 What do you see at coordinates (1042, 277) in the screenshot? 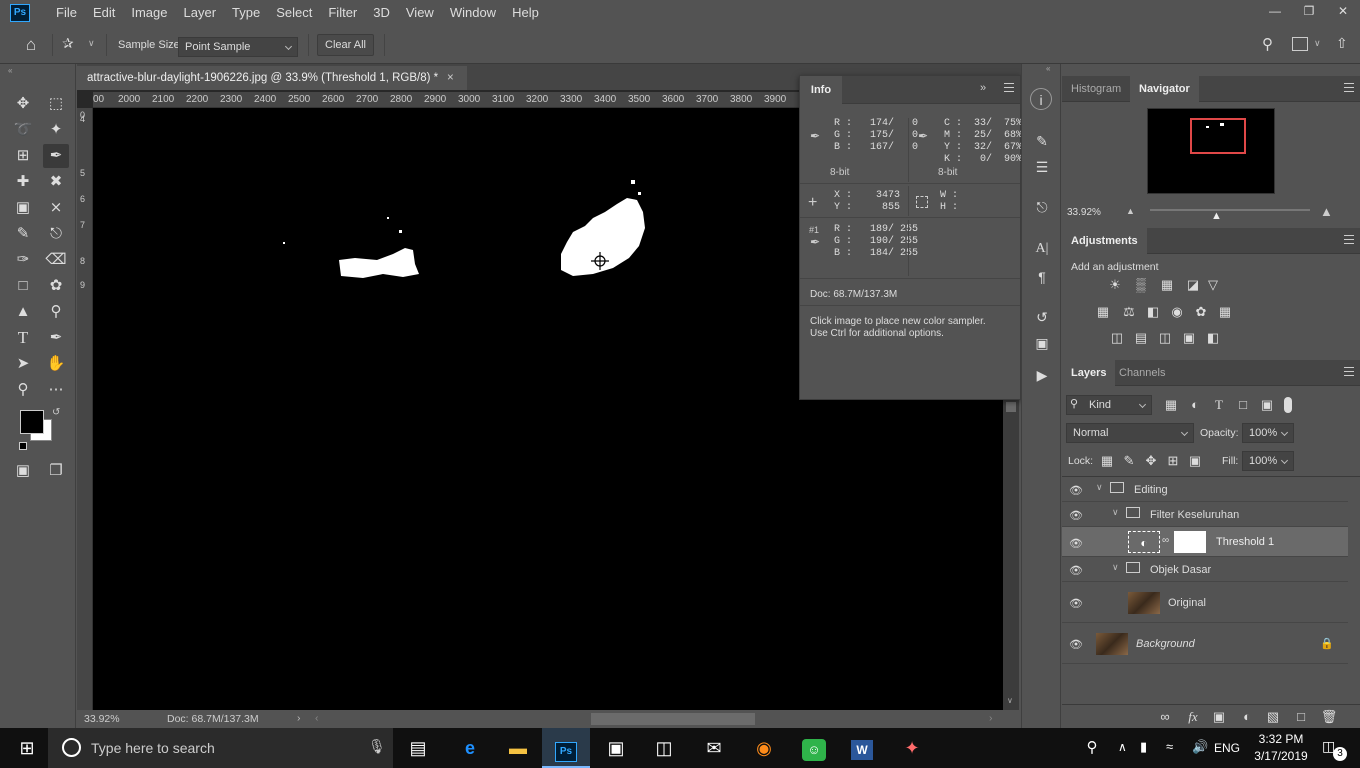
I see `paragraph-icon: ¶` at bounding box center [1042, 277].